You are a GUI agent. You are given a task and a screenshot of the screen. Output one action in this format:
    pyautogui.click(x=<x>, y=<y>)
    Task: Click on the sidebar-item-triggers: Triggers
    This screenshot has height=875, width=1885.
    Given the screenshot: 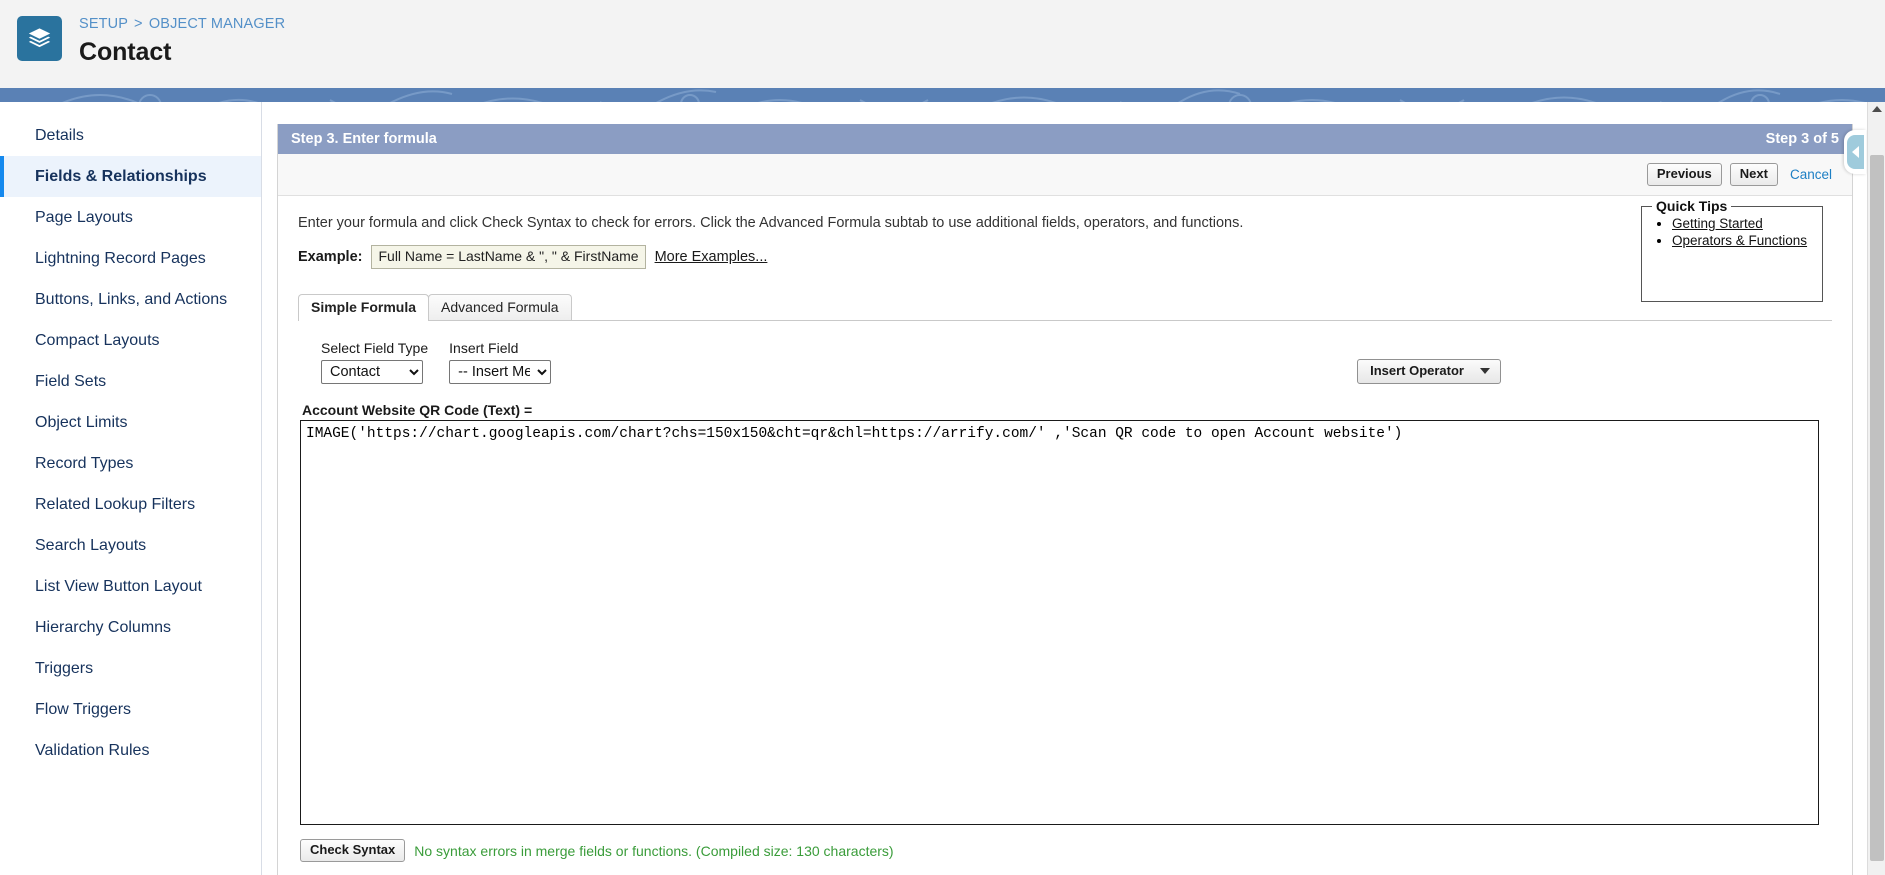 What is the action you would take?
    pyautogui.click(x=130, y=668)
    